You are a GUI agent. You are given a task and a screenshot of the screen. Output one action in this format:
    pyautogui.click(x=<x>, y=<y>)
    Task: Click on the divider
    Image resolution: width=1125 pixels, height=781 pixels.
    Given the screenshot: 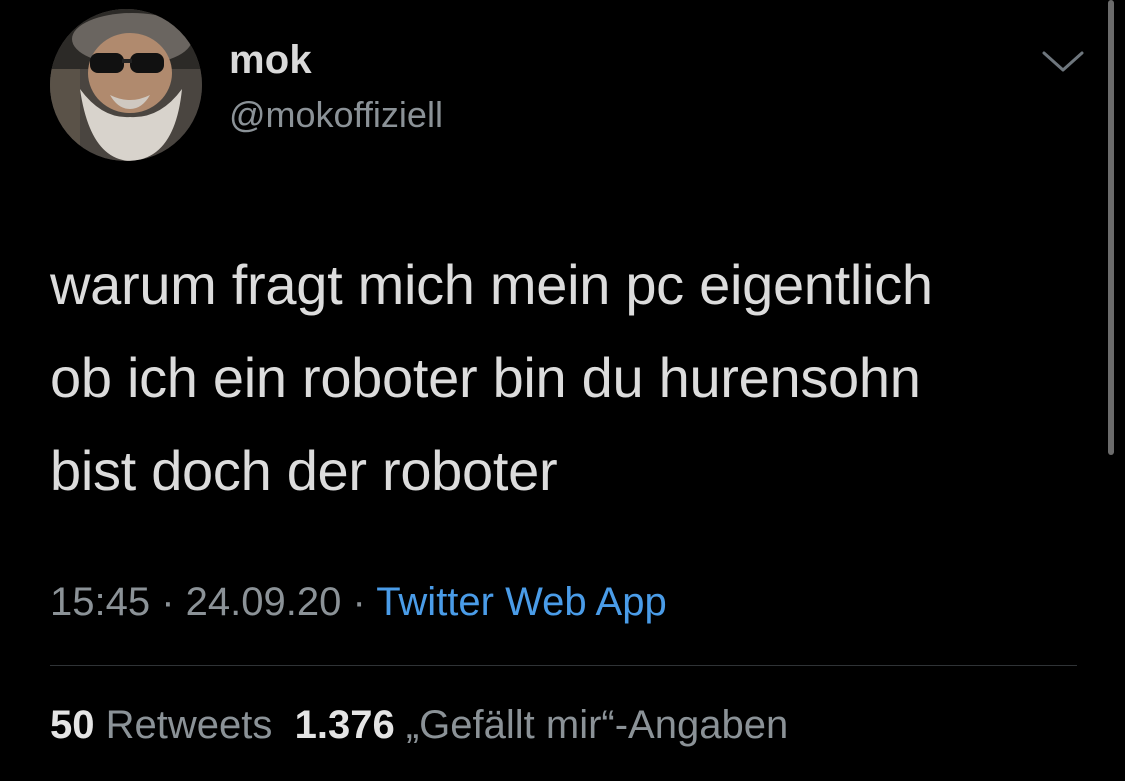 What is the action you would take?
    pyautogui.click(x=563, y=665)
    